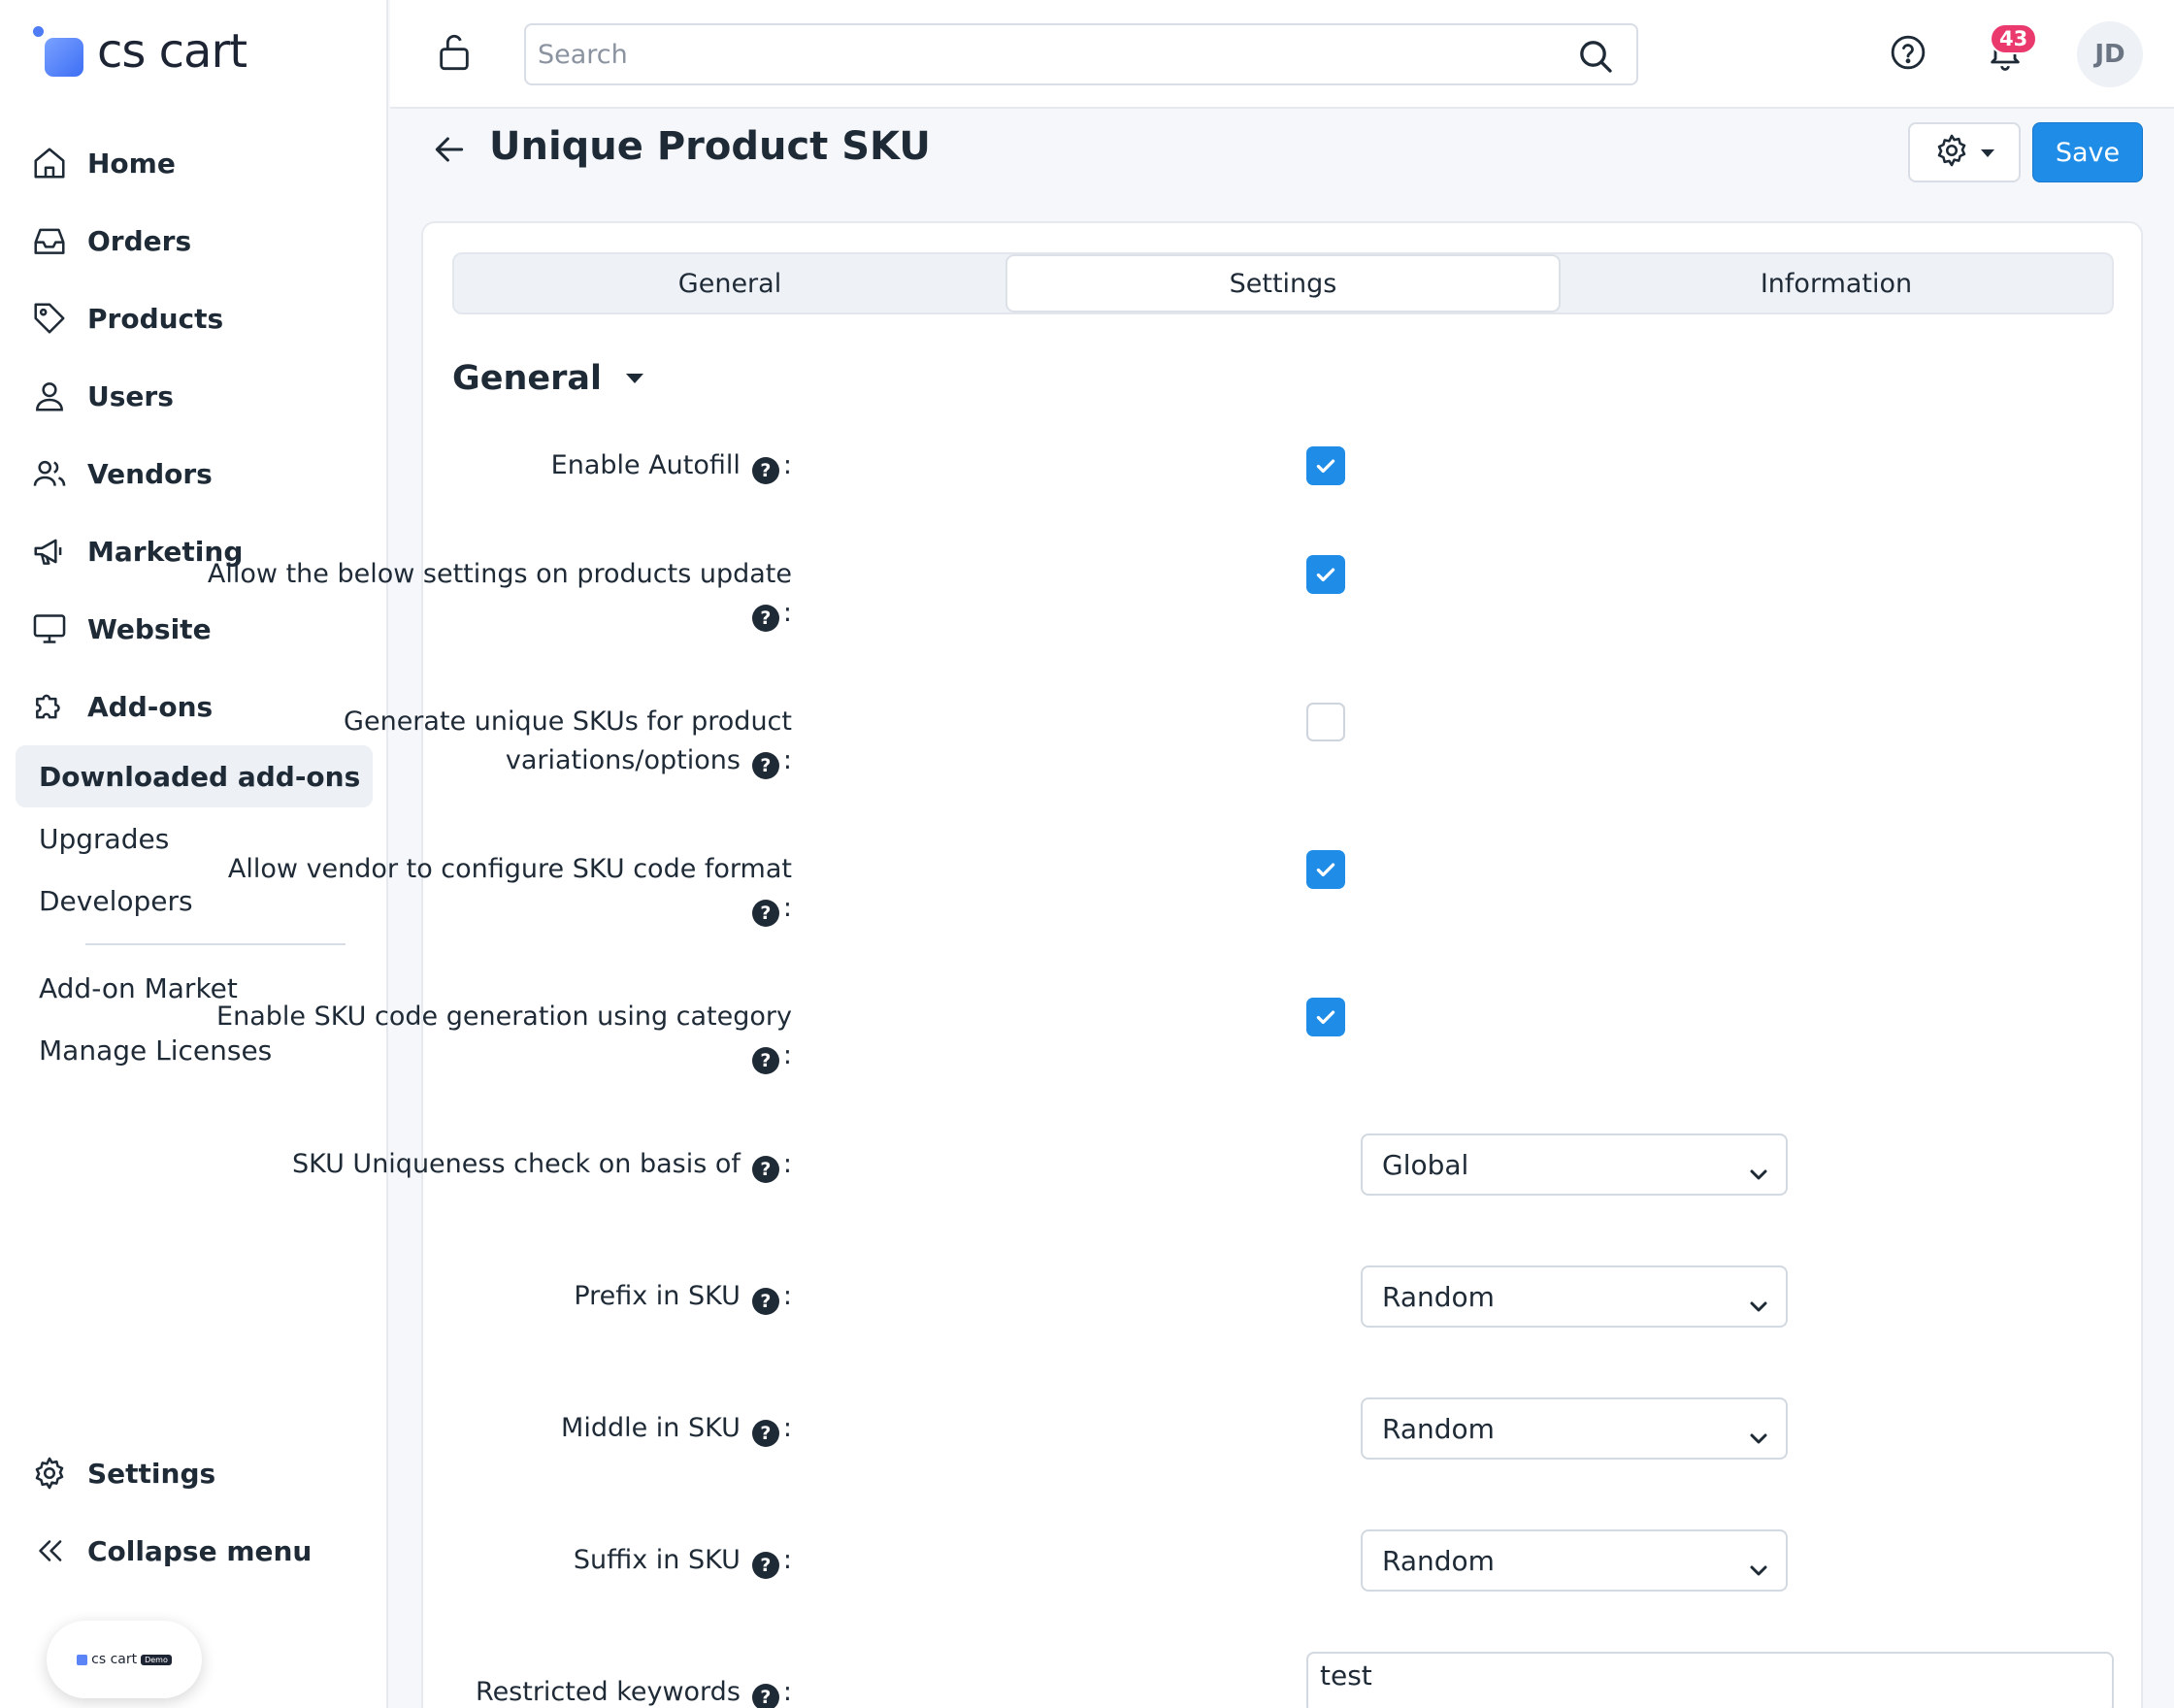 The height and width of the screenshot is (1708, 2174). What do you see at coordinates (657, 1560) in the screenshot?
I see `setting-label-text: Suffix in SKU` at bounding box center [657, 1560].